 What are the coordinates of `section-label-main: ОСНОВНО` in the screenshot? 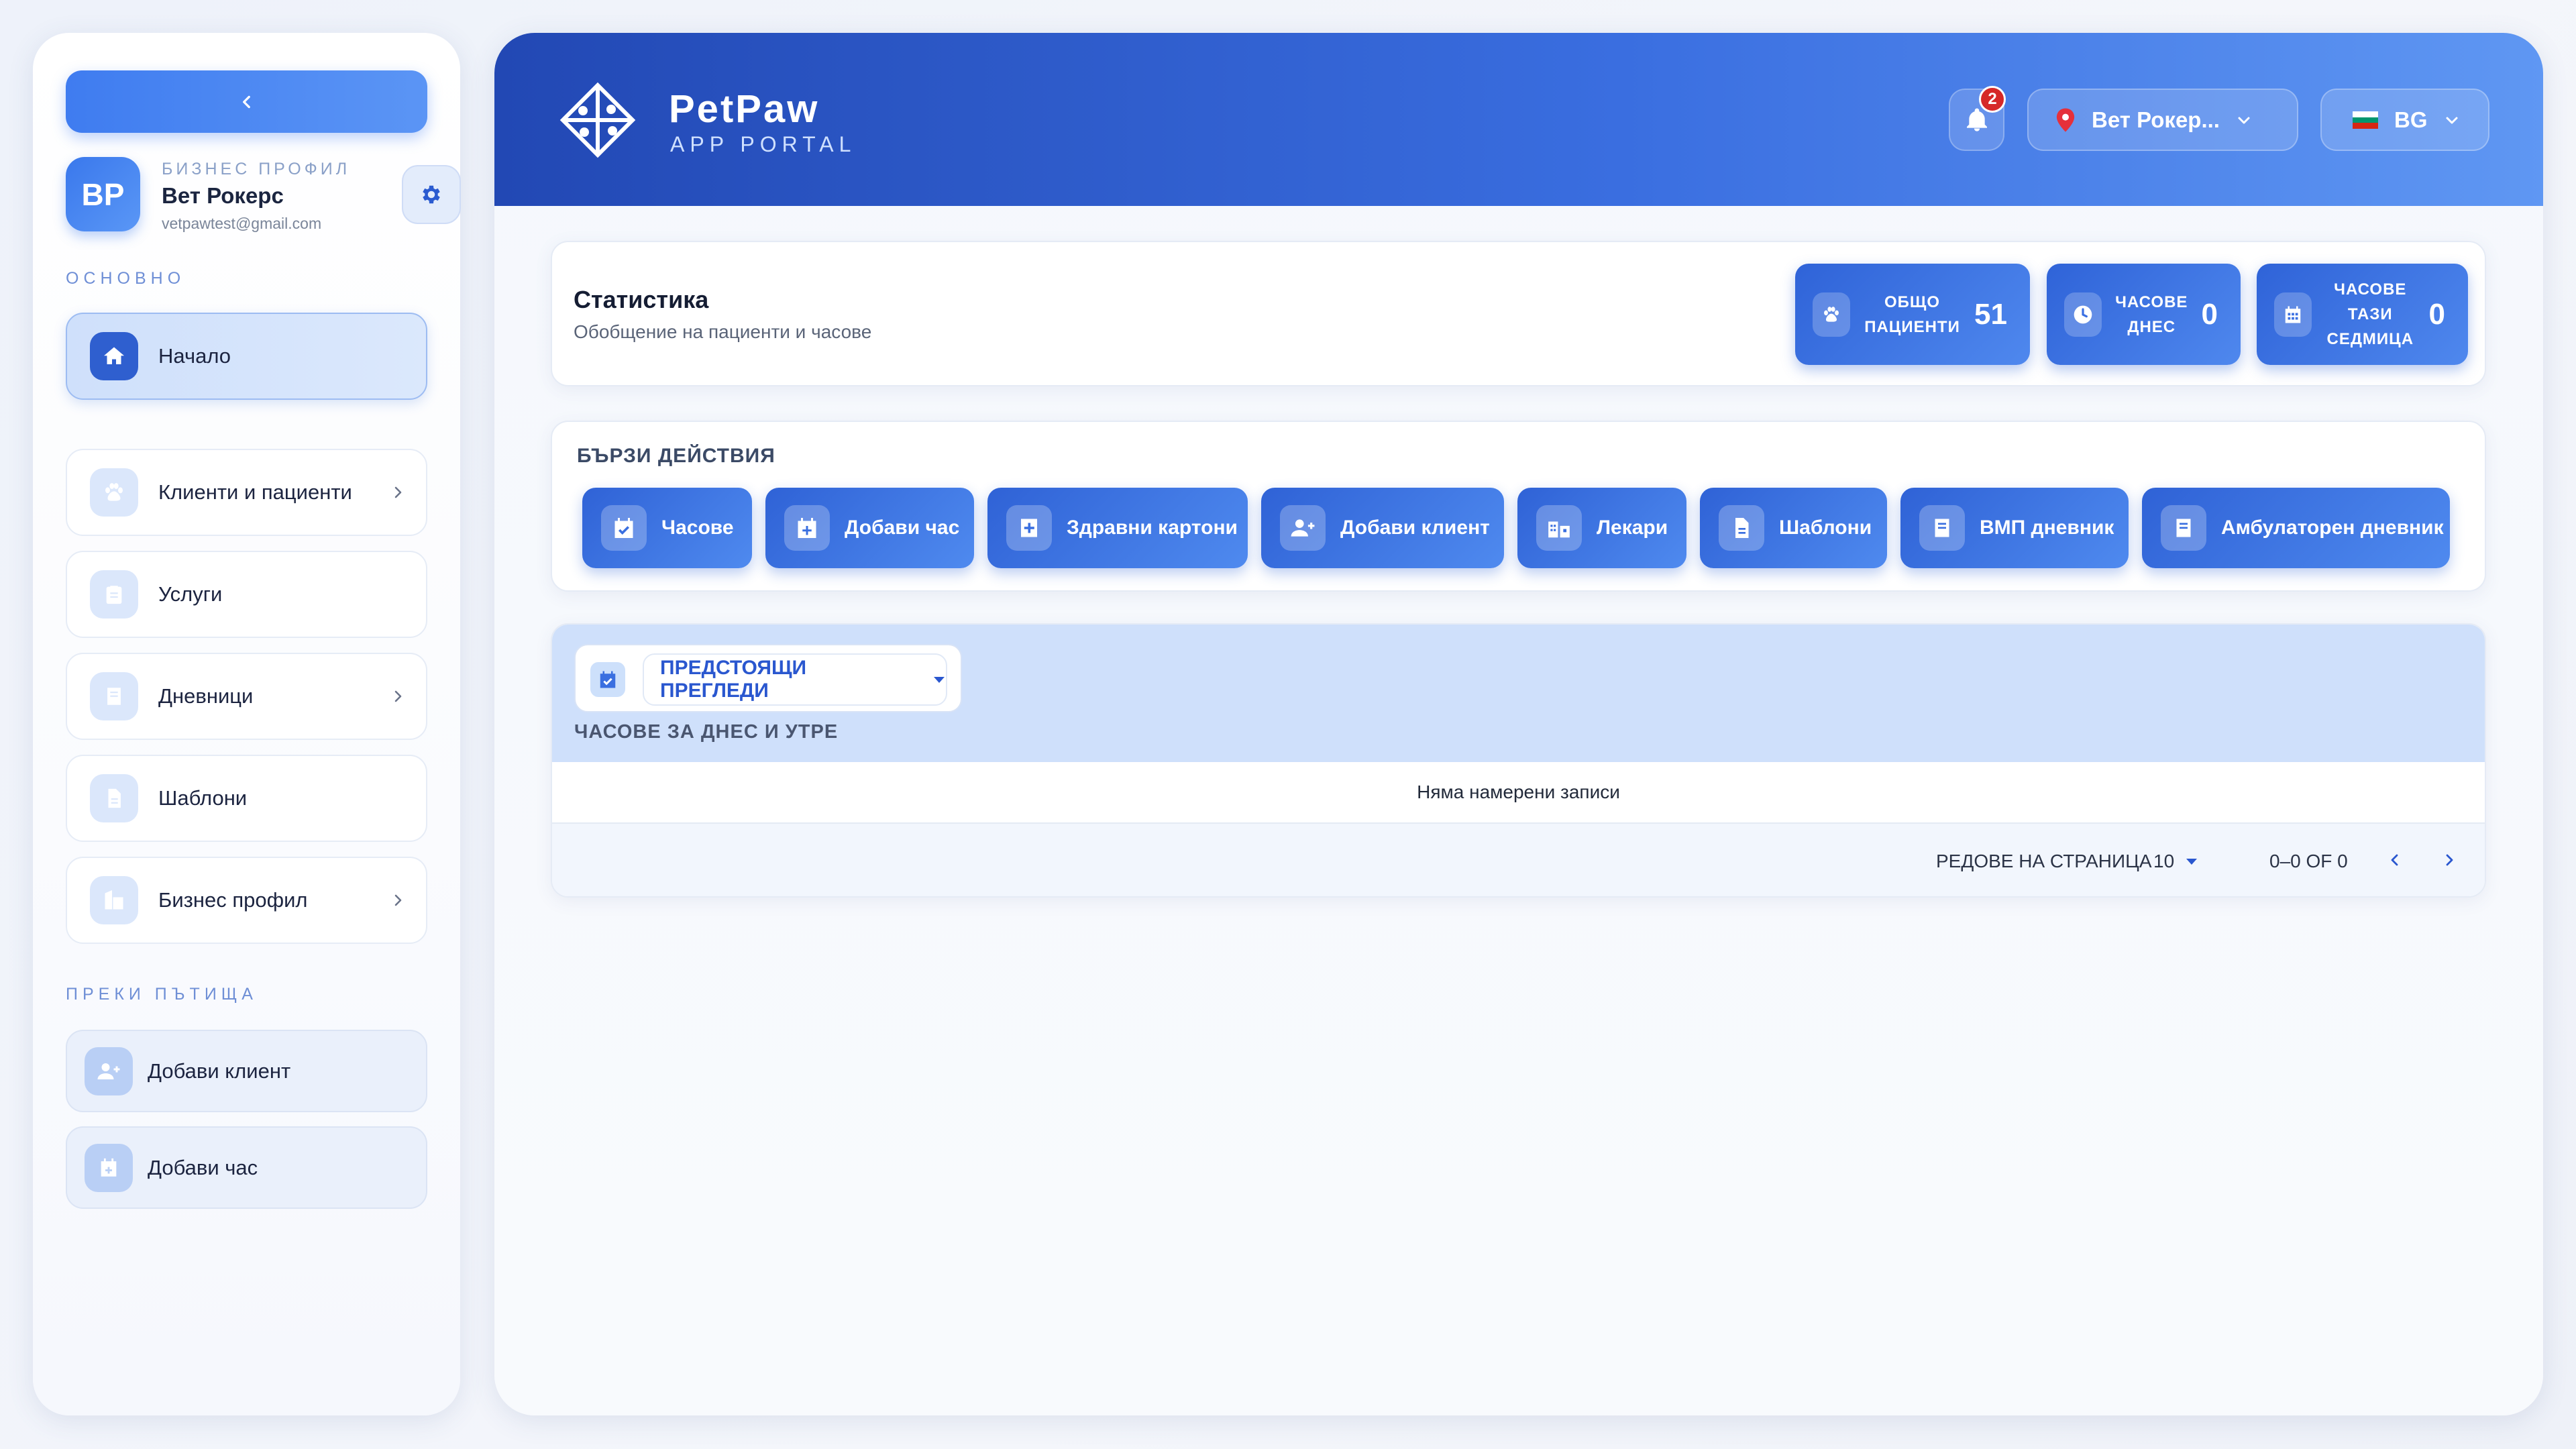 It's located at (126, 278).